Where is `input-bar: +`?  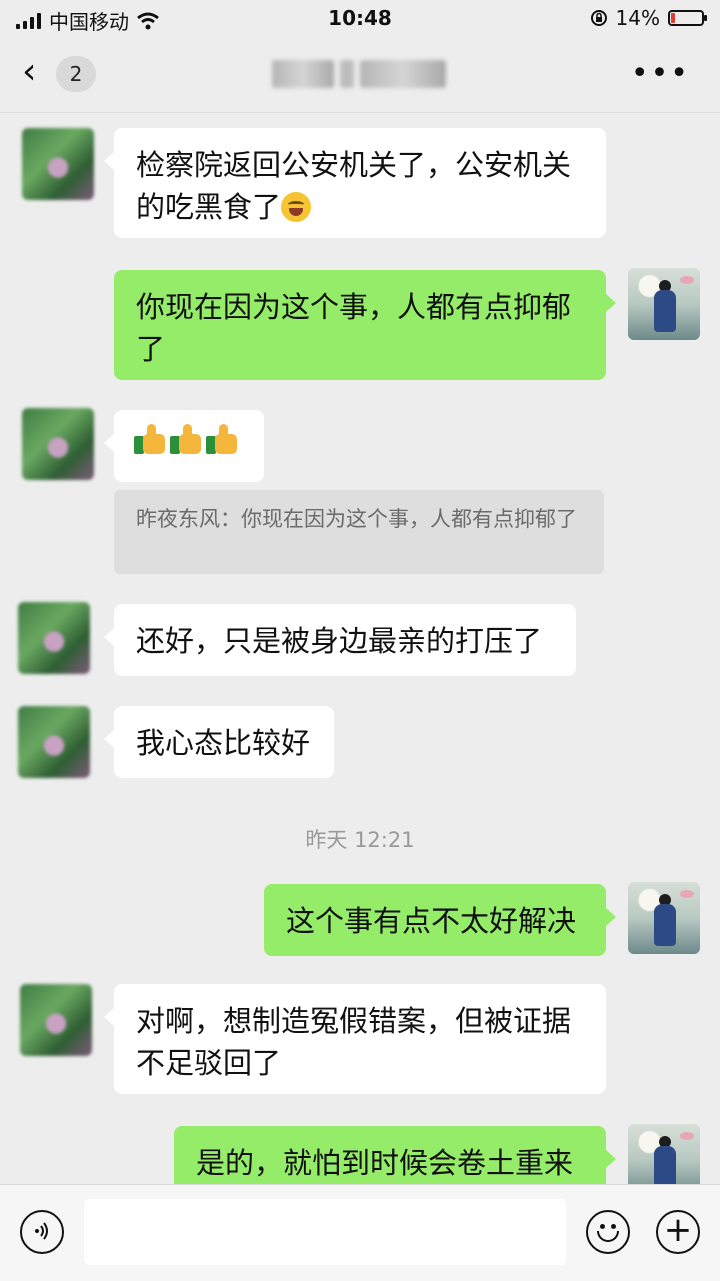
input-bar: + is located at coordinates (360, 1232).